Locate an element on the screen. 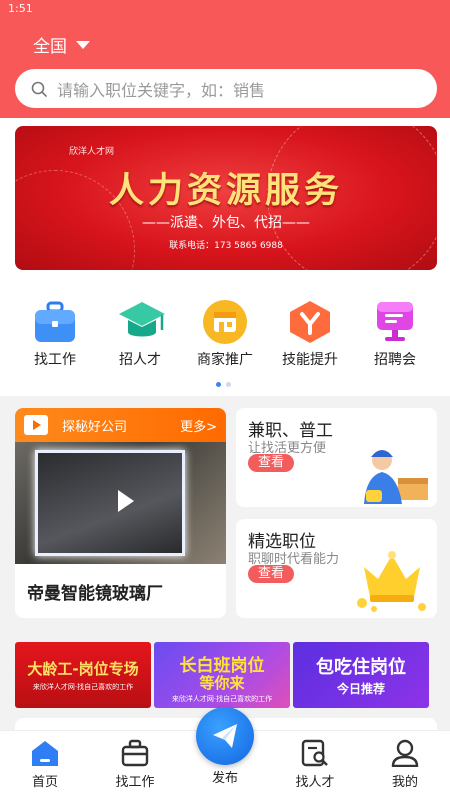 Image resolution: width=450 pixels, height=800 pixels. pager-dot-active is located at coordinates (218, 384).